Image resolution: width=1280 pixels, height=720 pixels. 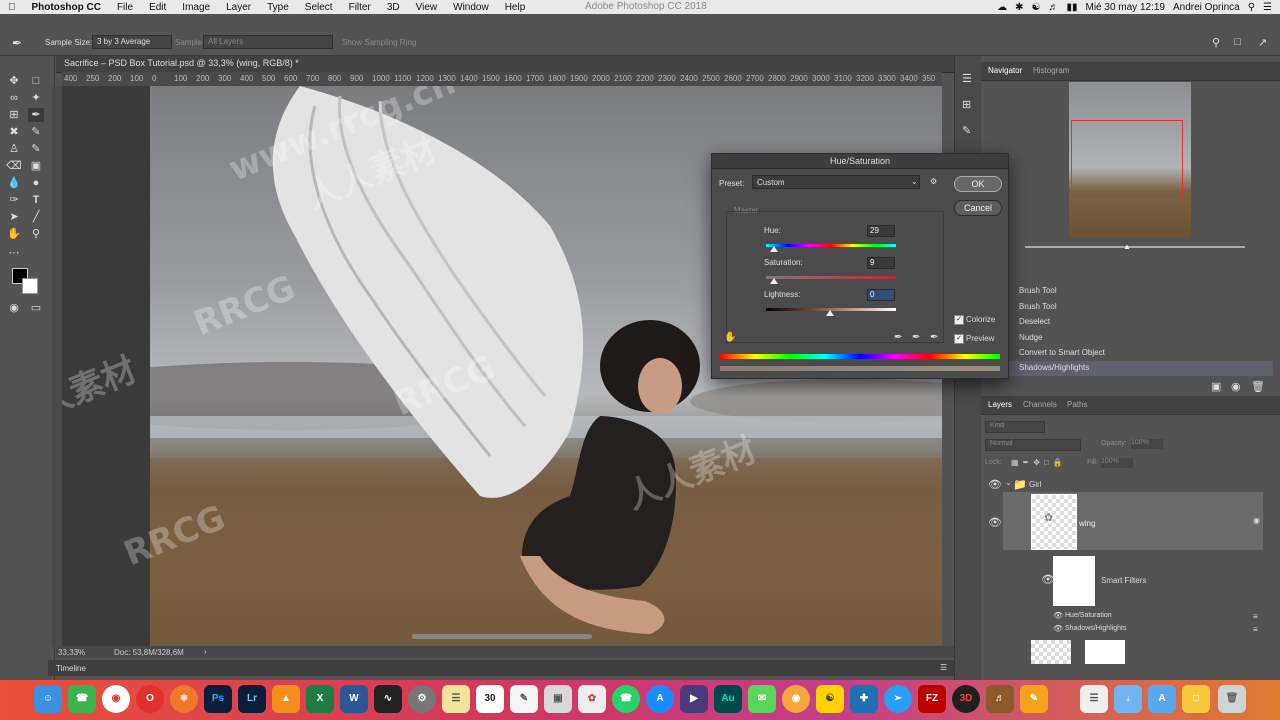 What do you see at coordinates (36, 81) in the screenshot?
I see `marquee-tool-icon: □` at bounding box center [36, 81].